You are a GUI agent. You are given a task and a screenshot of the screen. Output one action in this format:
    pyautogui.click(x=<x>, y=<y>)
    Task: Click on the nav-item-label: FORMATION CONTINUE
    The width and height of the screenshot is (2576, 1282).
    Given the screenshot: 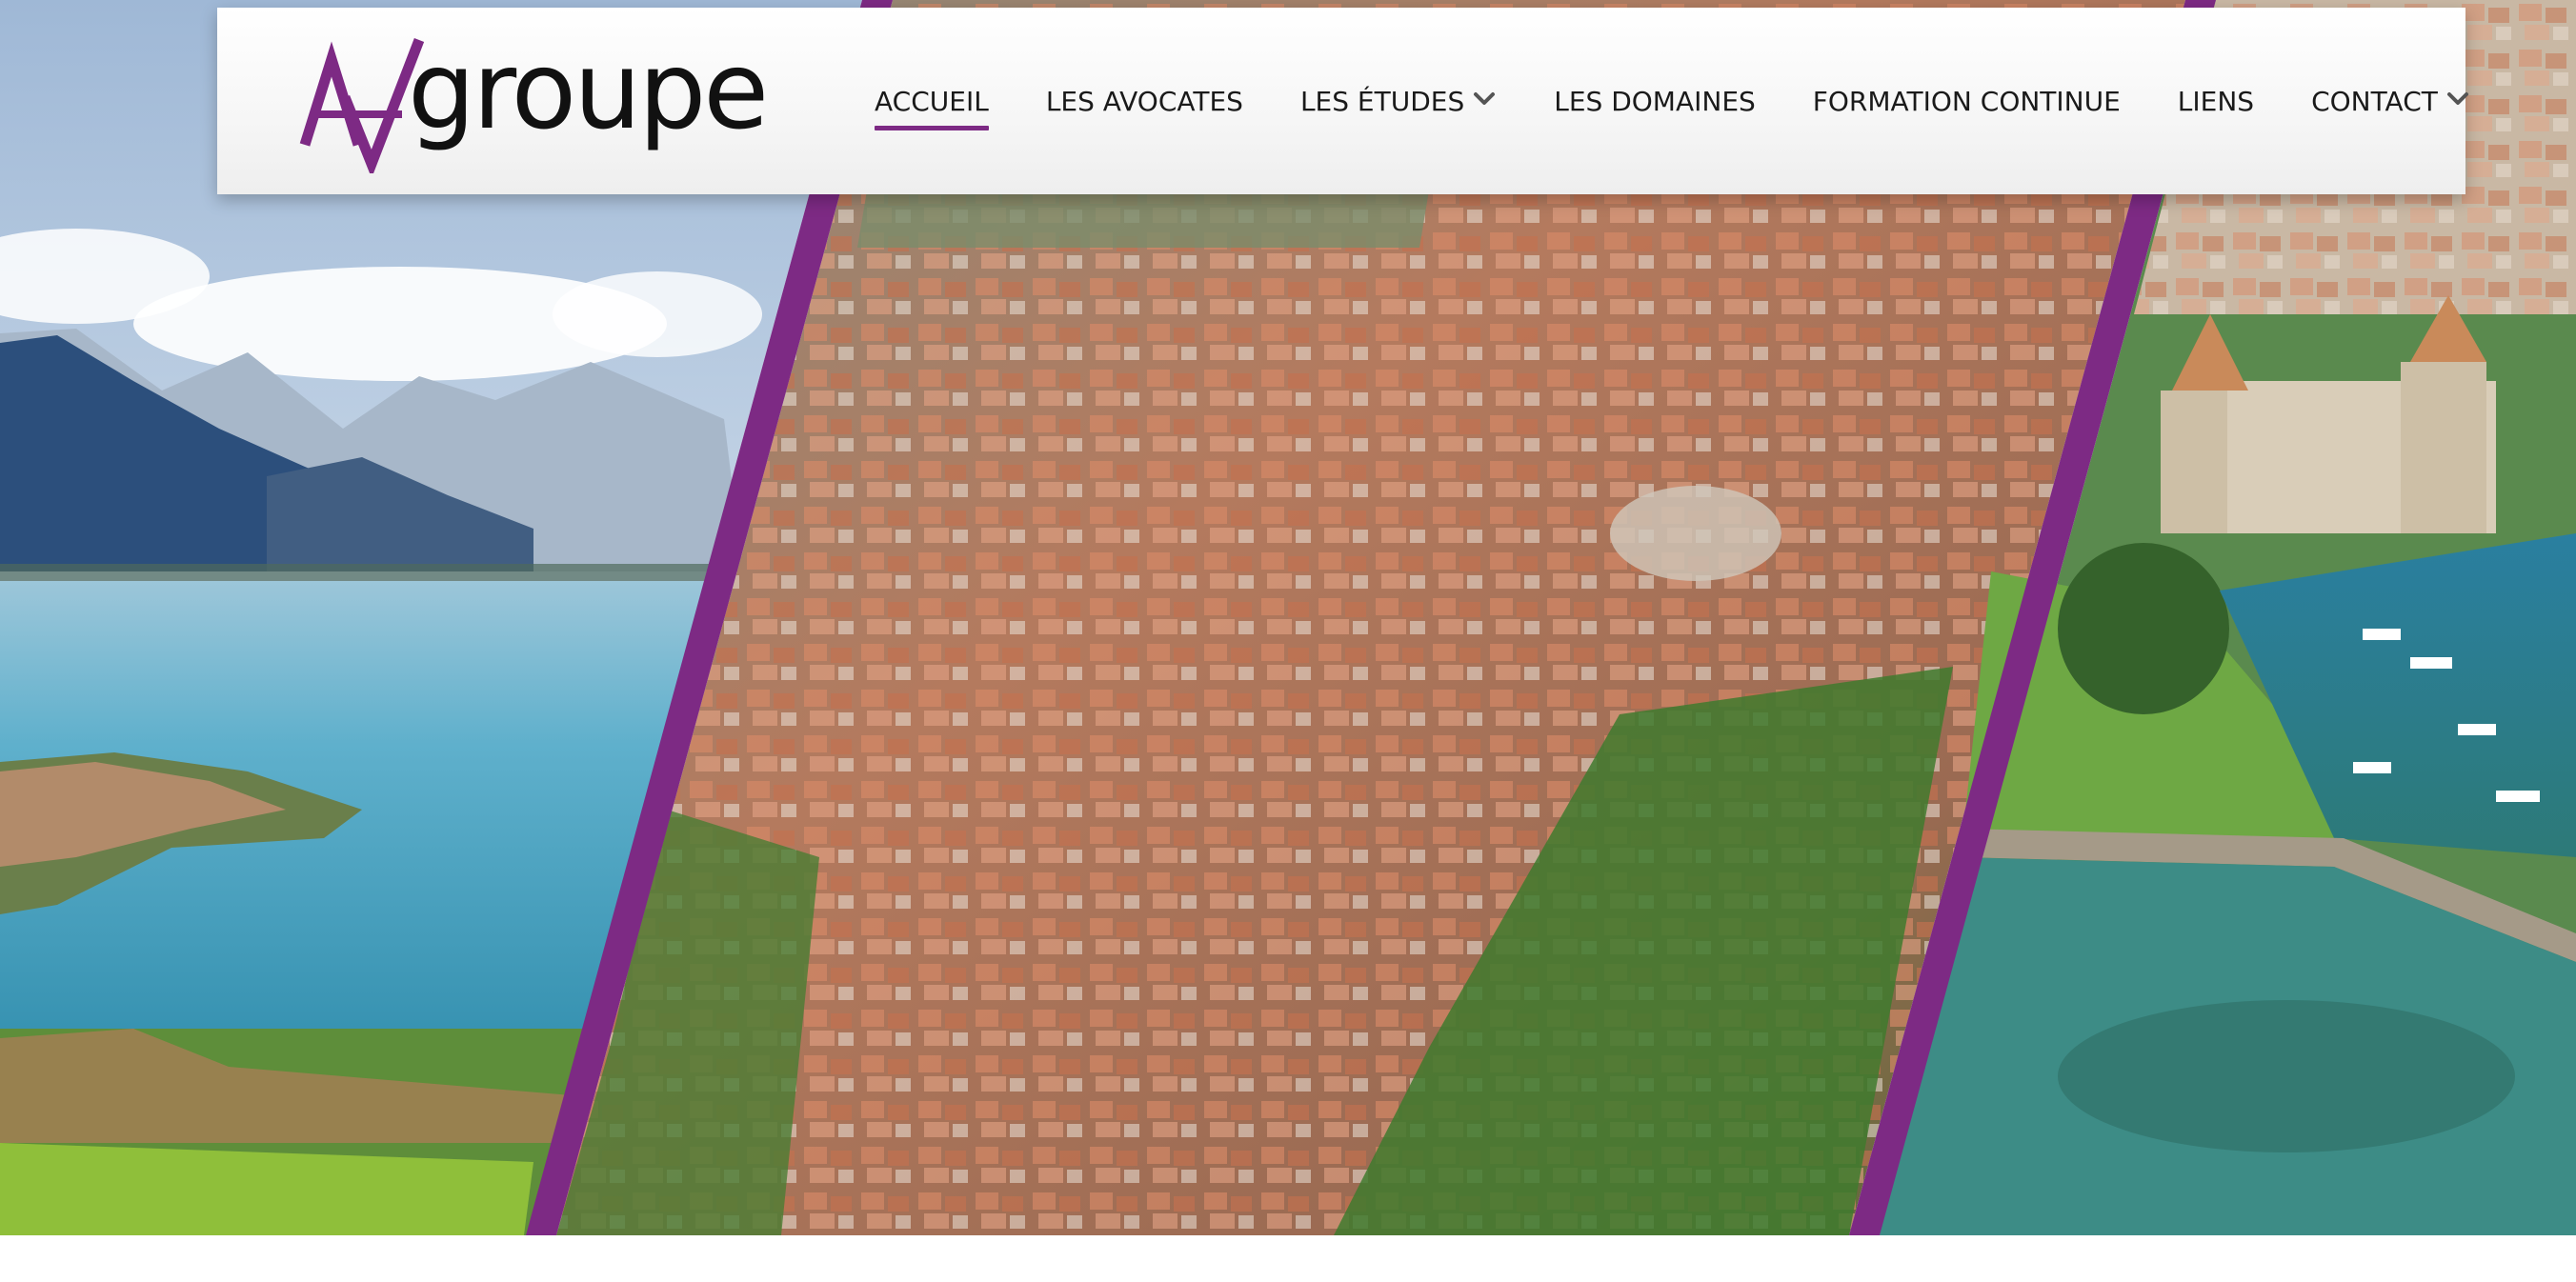 What is the action you would take?
    pyautogui.click(x=1966, y=101)
    